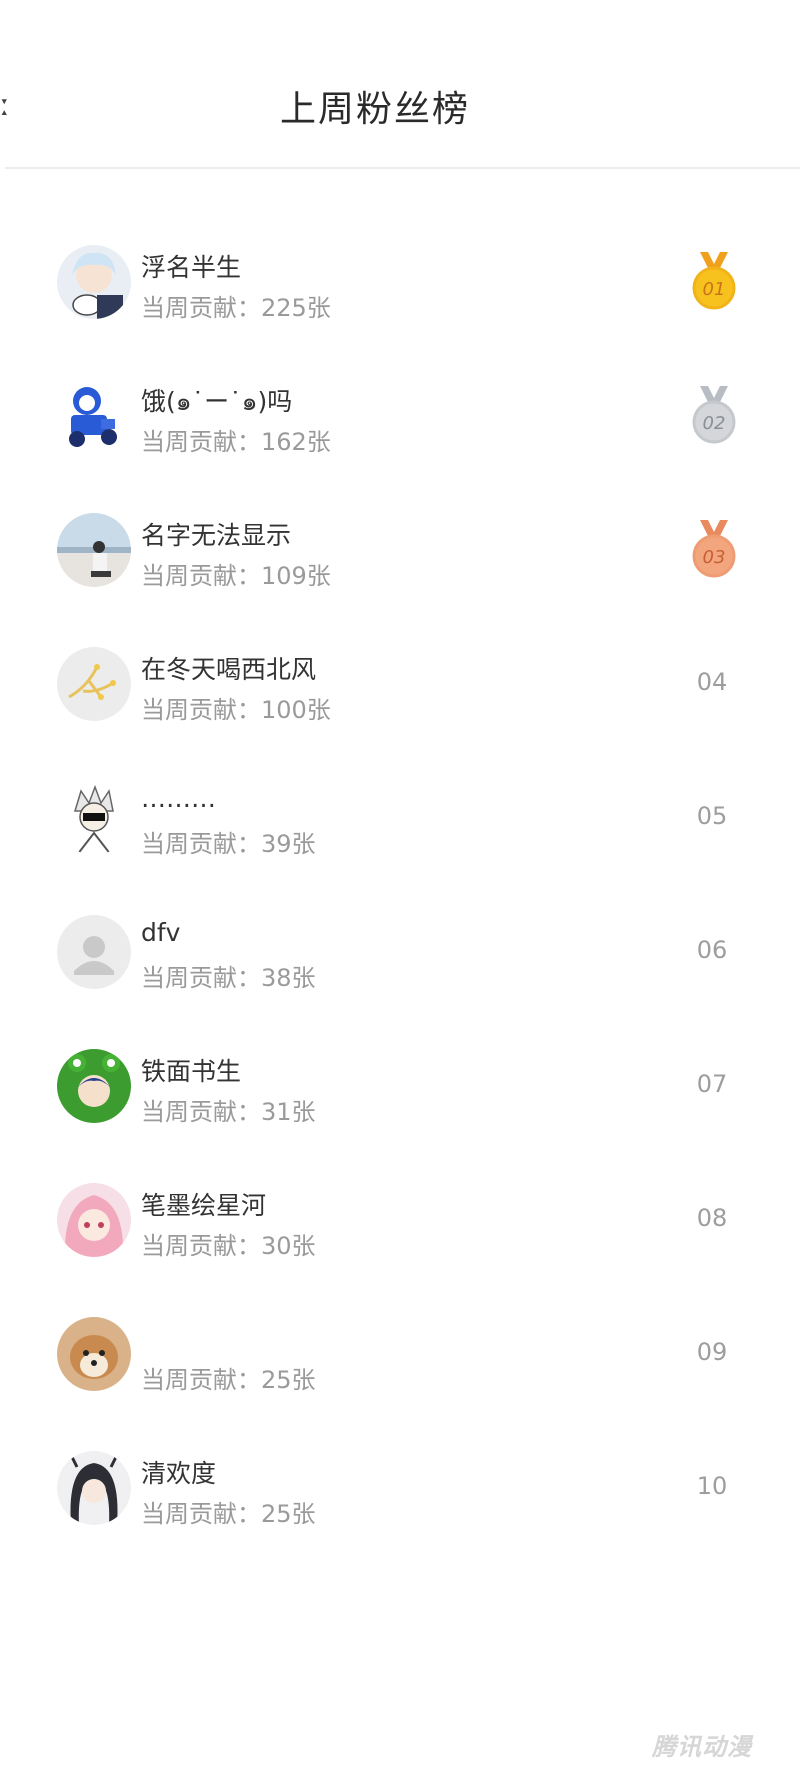 The height and width of the screenshot is (1769, 800). I want to click on pink-hair-girl-avatar, so click(94, 1220).